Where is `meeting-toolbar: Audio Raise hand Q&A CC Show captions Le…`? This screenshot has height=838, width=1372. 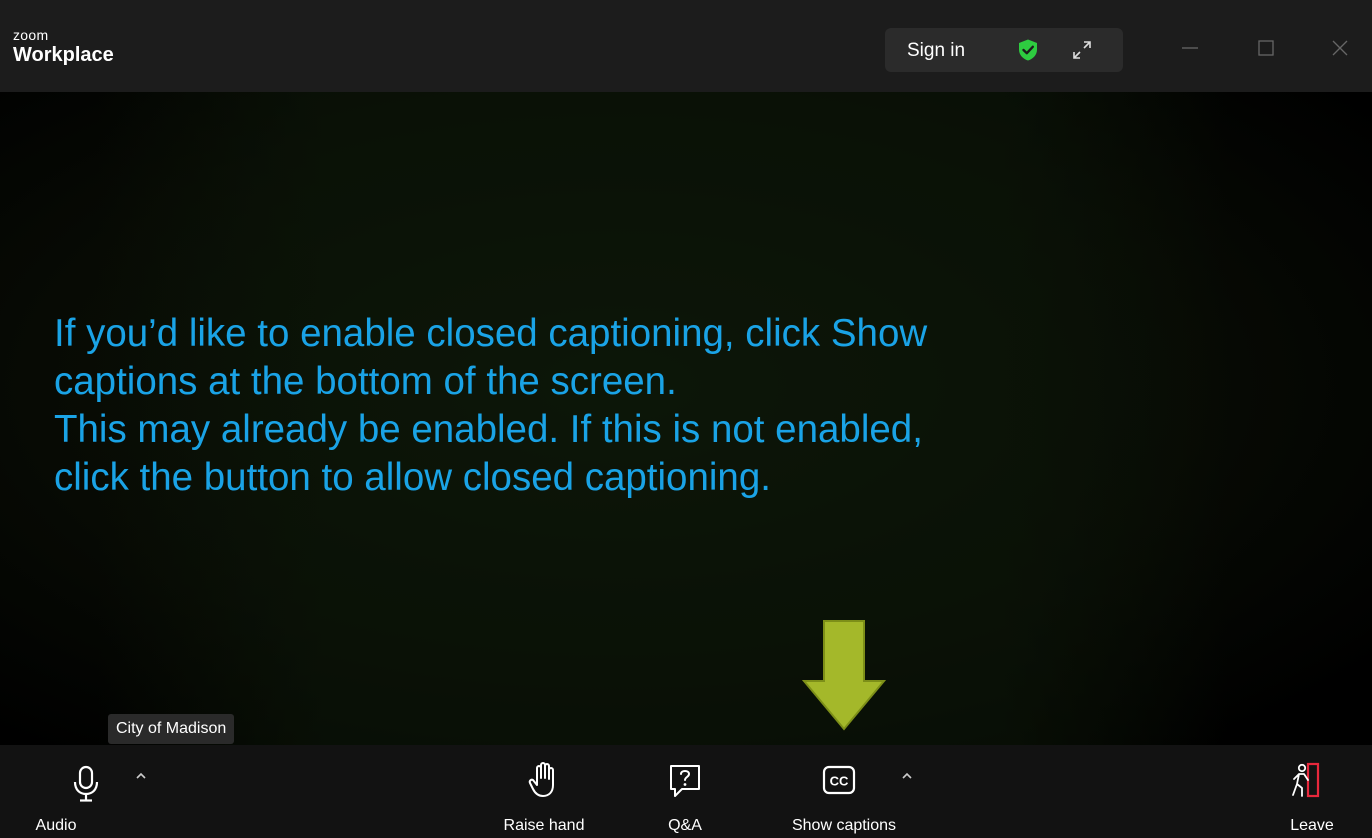
meeting-toolbar: Audio Raise hand Q&A CC Show captions Le… is located at coordinates (686, 791).